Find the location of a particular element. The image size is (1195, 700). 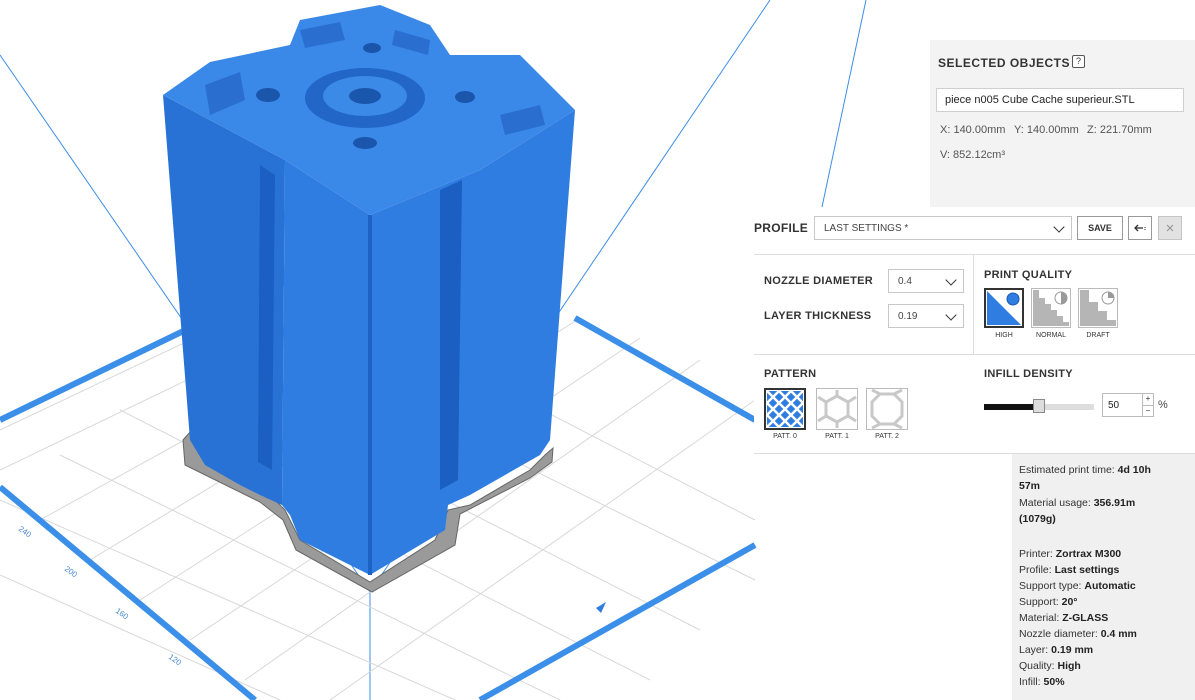

nozzle-diameter-select: 0.4 is located at coordinates (926, 281).